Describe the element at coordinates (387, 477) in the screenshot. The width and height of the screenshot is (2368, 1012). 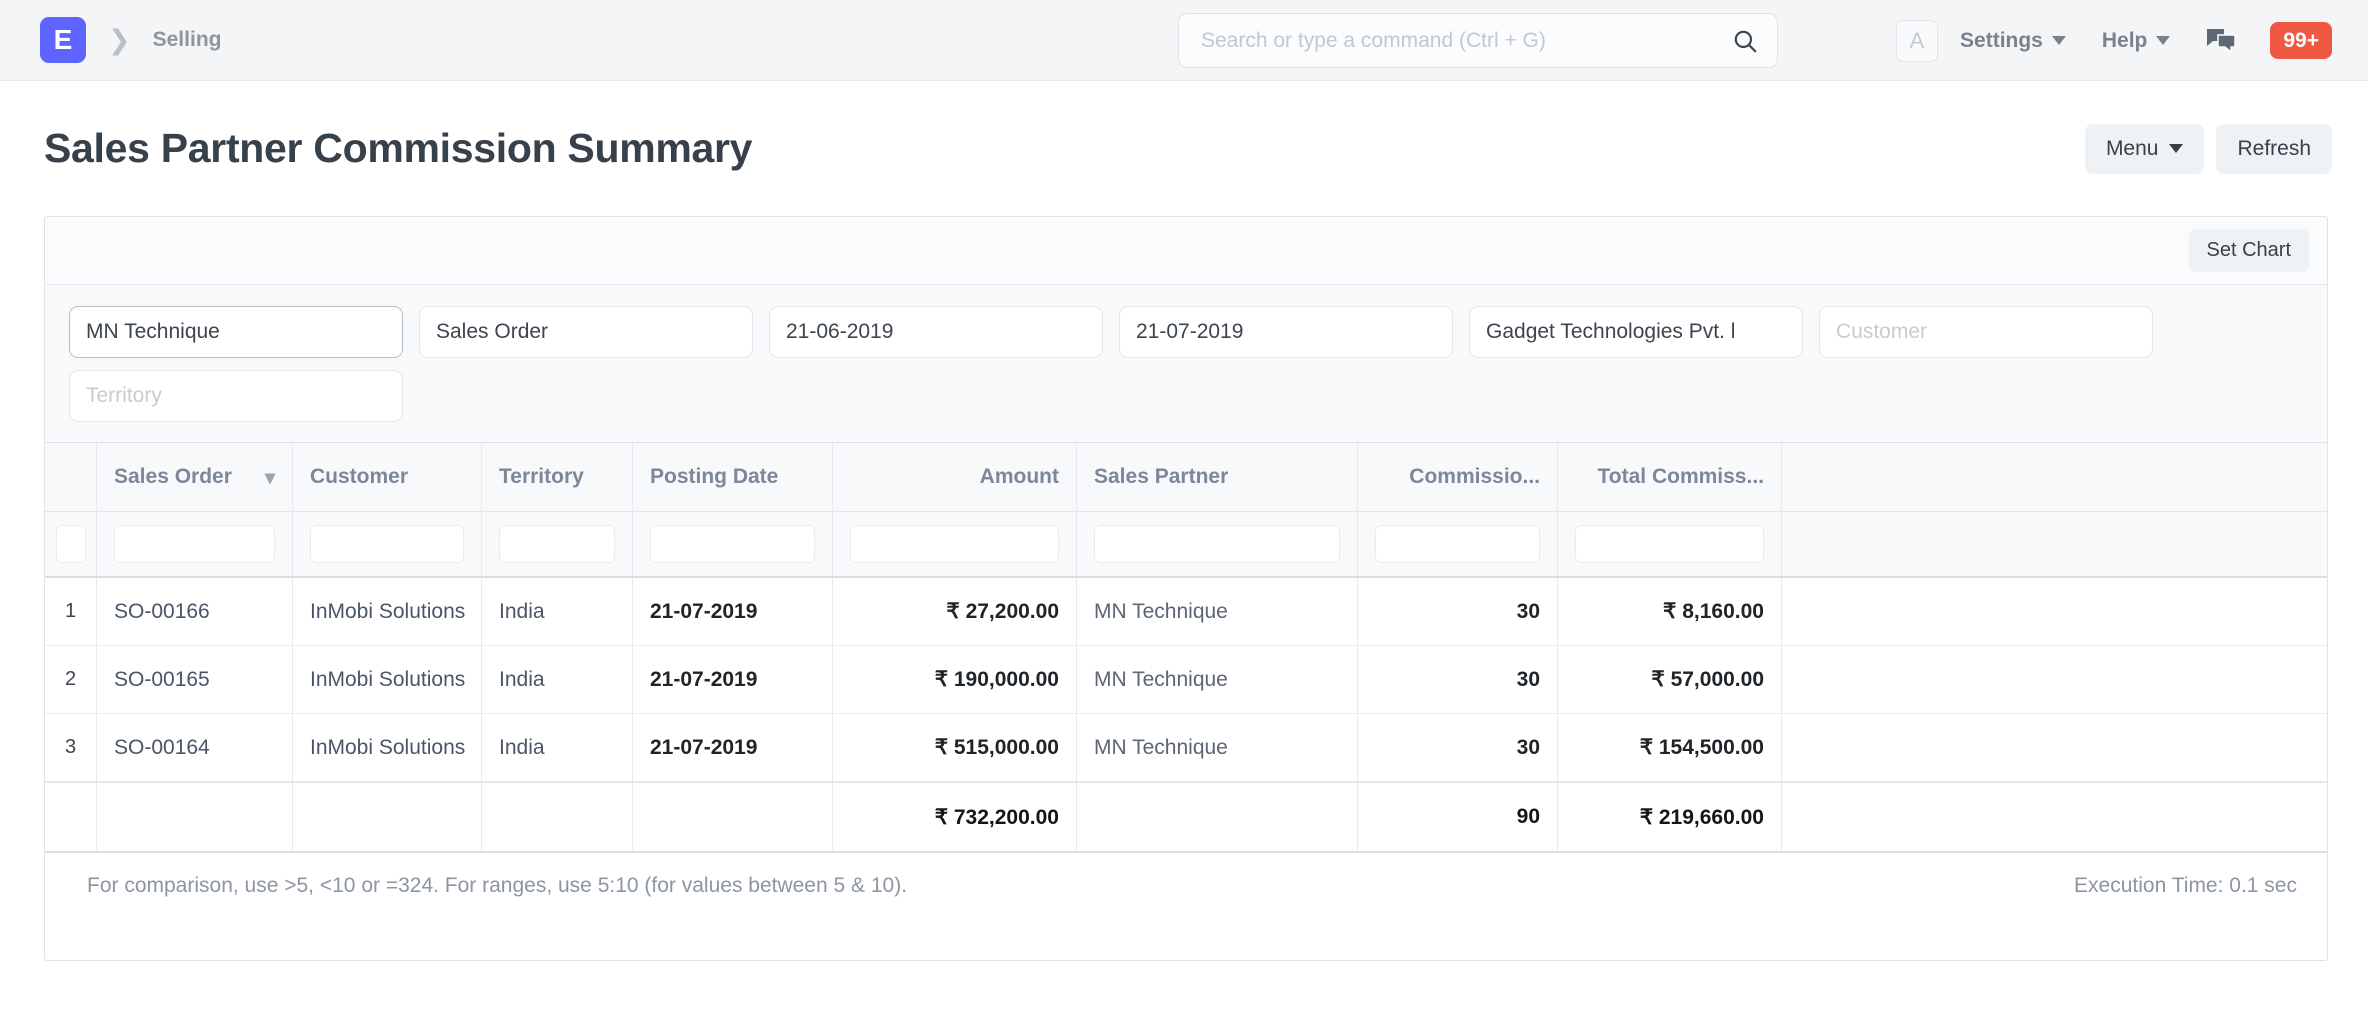
I see `column-header-customer: Customer` at that location.